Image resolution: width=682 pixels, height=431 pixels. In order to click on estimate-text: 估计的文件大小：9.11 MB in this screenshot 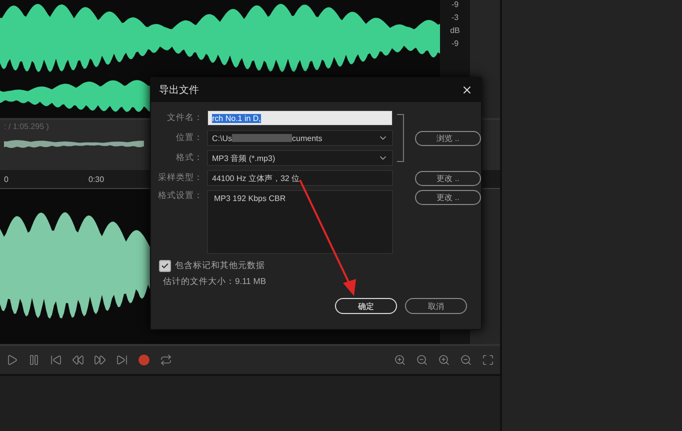, I will do `click(215, 281)`.